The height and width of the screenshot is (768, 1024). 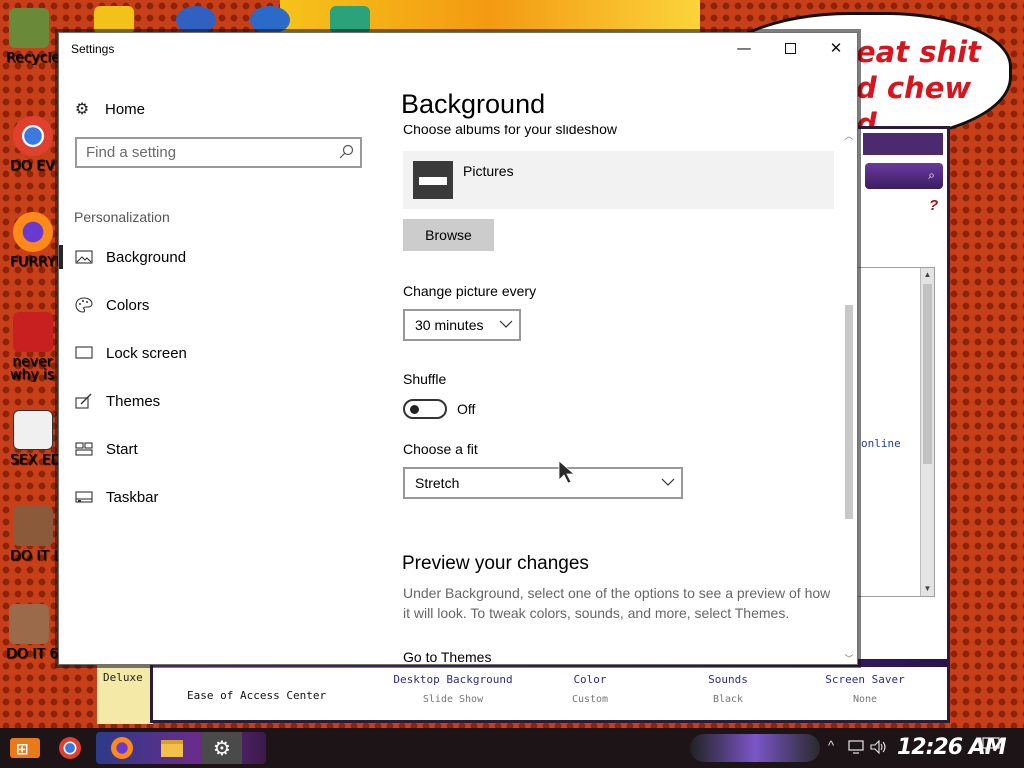 What do you see at coordinates (495, 563) in the screenshot?
I see `preview-heading: Preview your changes` at bounding box center [495, 563].